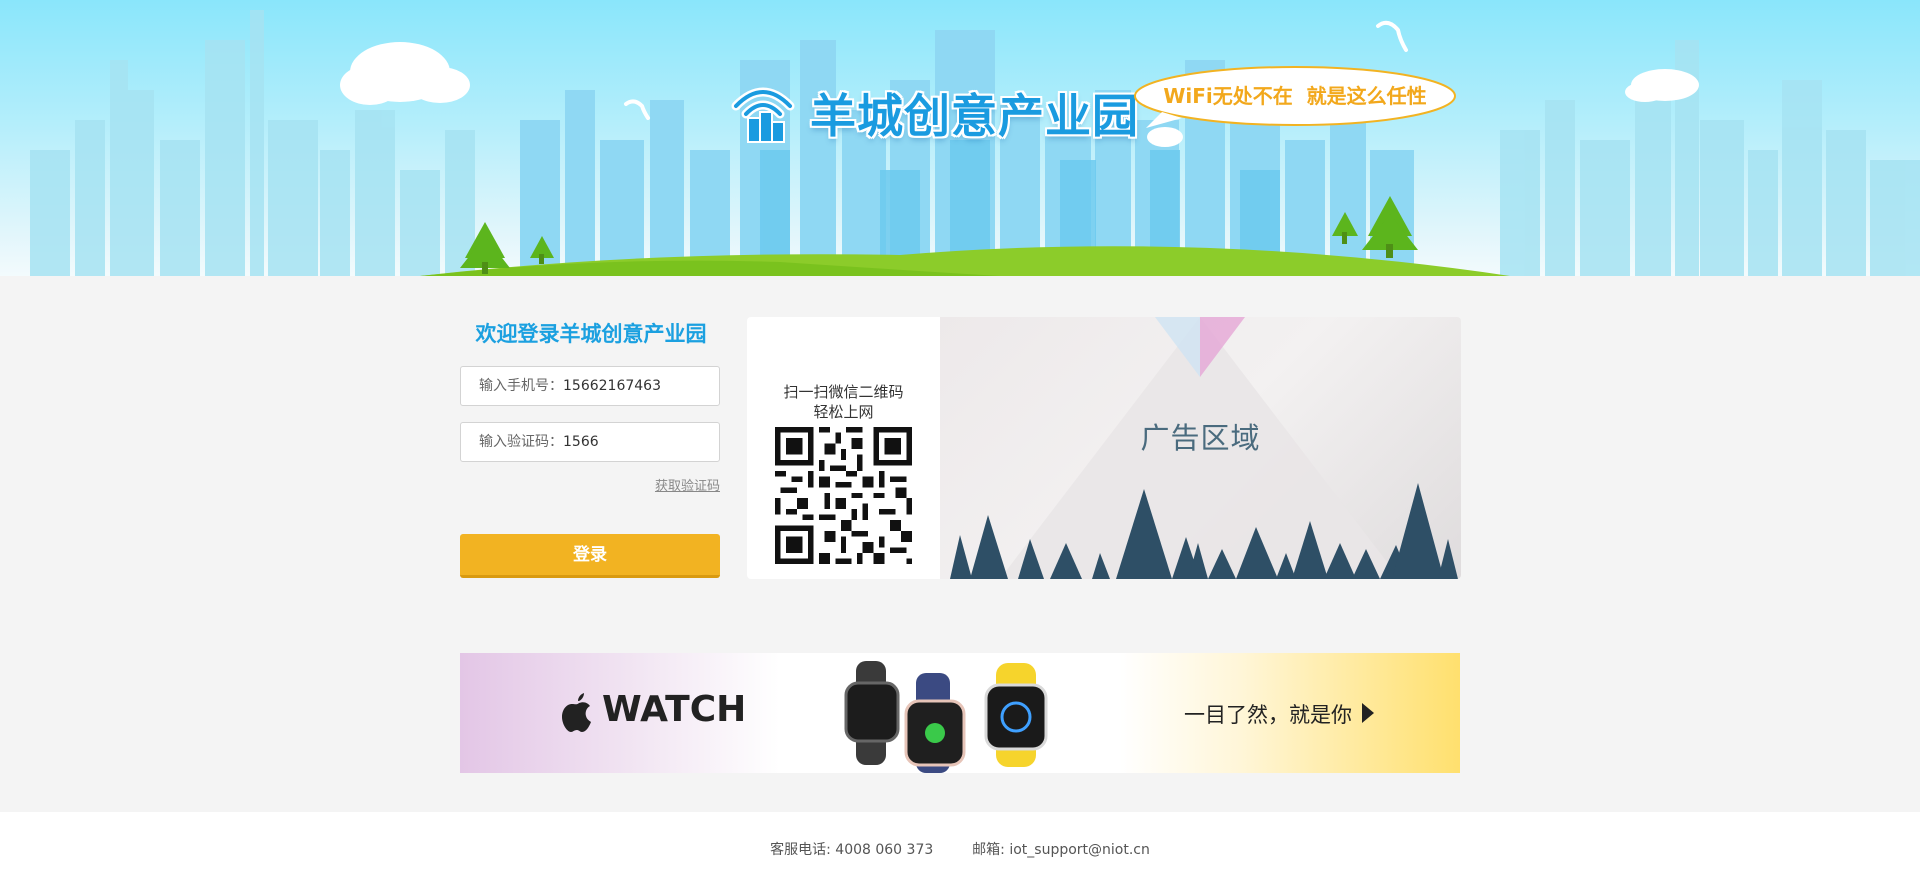  Describe the element at coordinates (1268, 715) in the screenshot. I see `watch-slogan: 一目了然，就是你` at that location.